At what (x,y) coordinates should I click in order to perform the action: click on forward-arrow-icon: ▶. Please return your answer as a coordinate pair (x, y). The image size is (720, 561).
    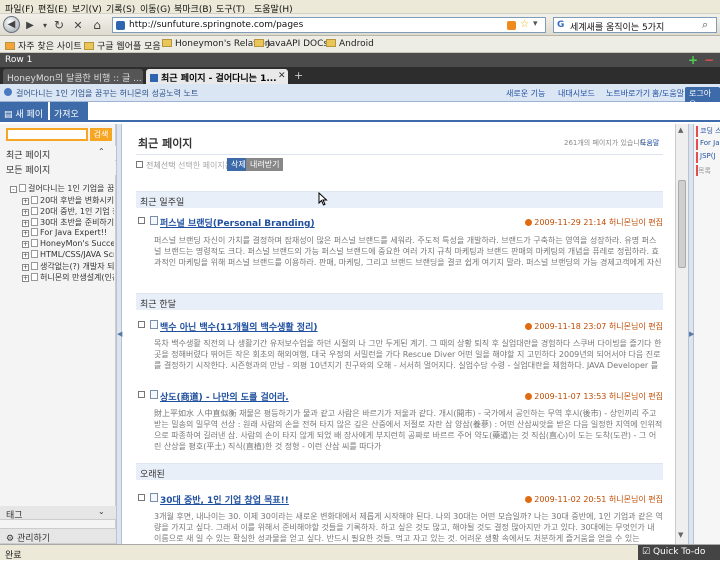
    Looking at the image, I should click on (30, 25).